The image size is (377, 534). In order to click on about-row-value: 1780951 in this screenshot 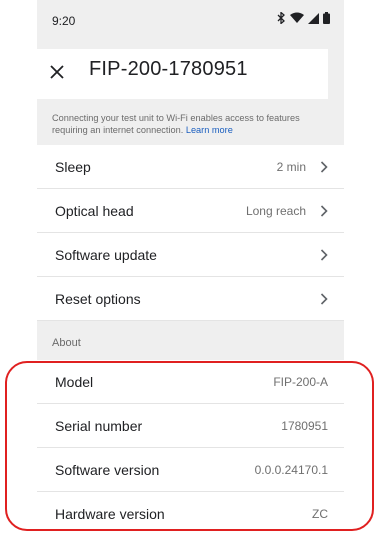, I will do `click(304, 426)`.